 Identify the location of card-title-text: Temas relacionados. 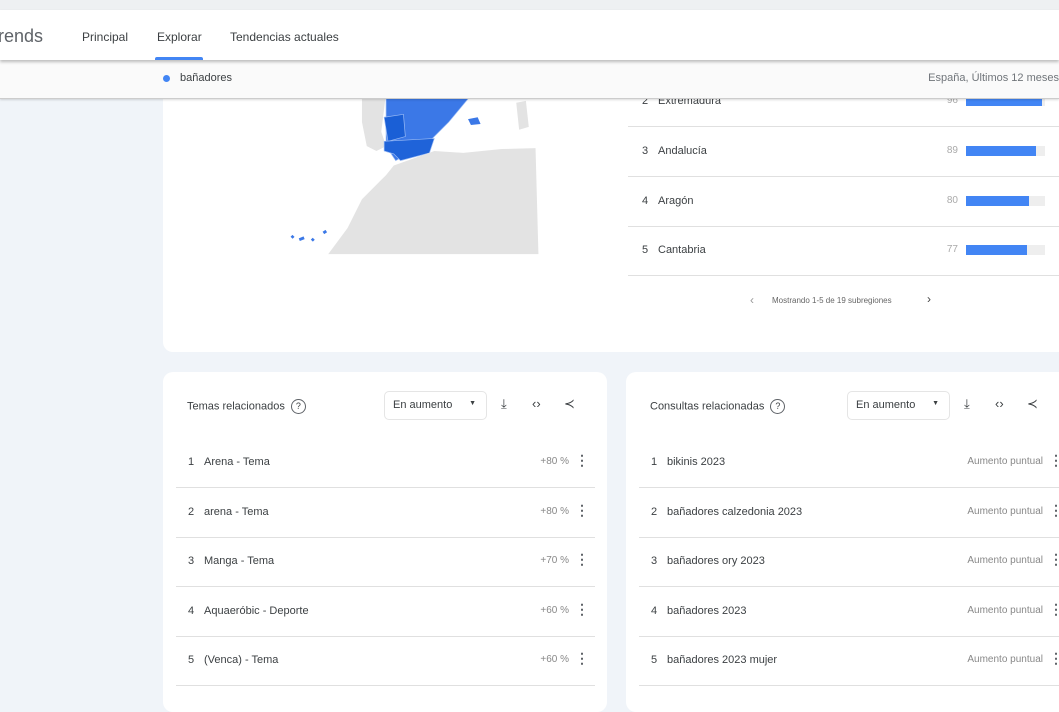
(236, 406).